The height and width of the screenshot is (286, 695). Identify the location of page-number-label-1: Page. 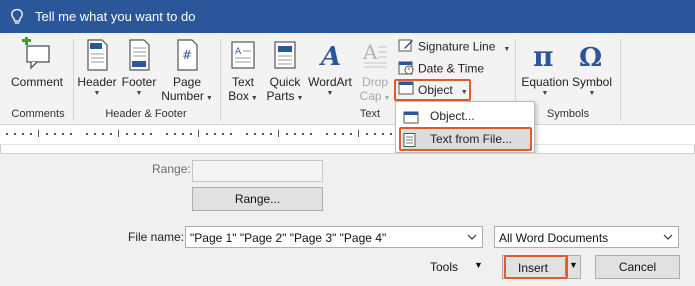
(187, 82).